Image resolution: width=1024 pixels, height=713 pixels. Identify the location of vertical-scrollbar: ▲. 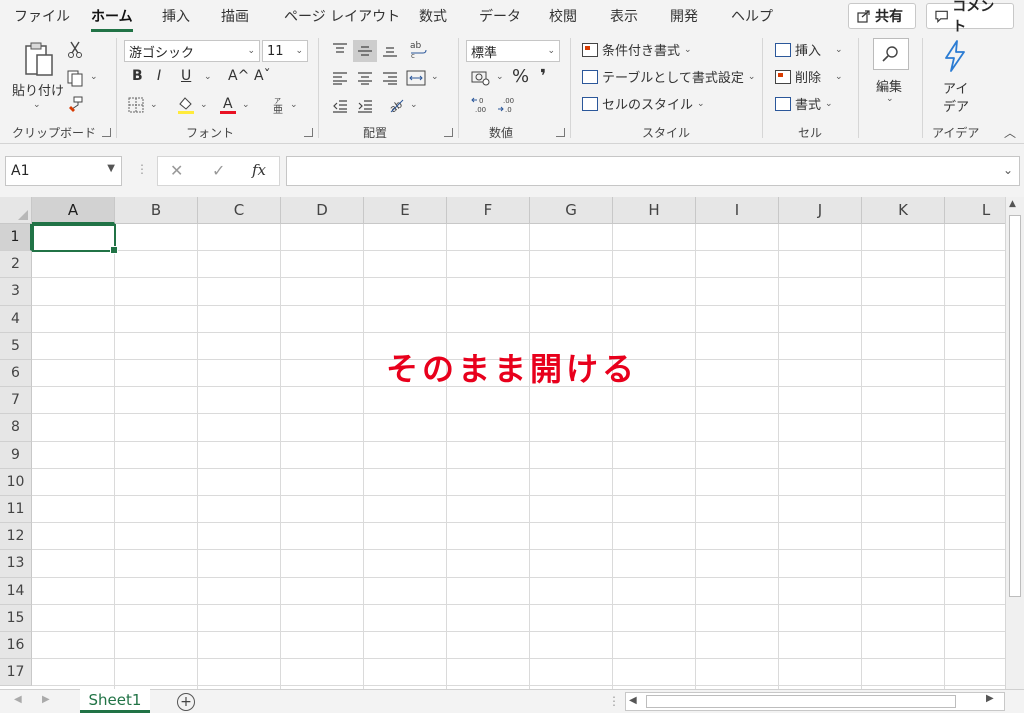
(1014, 443).